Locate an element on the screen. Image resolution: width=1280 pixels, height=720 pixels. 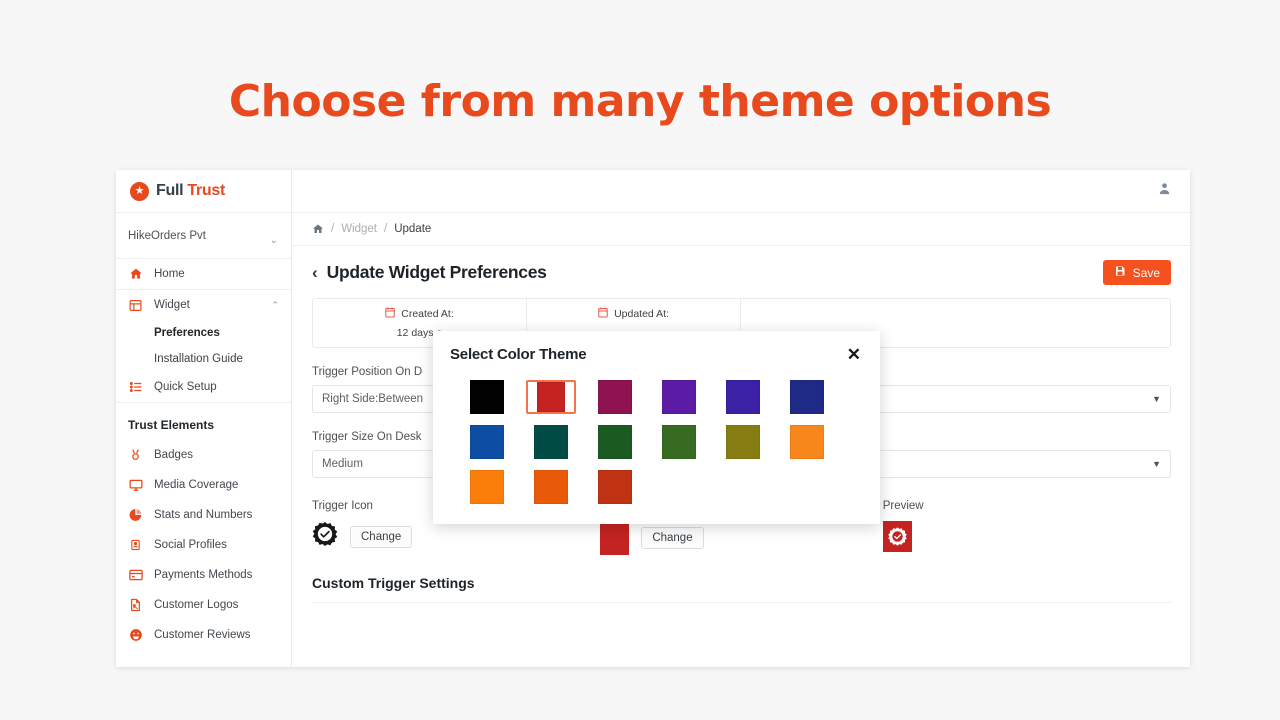
medal-icon is located at coordinates (135, 455).